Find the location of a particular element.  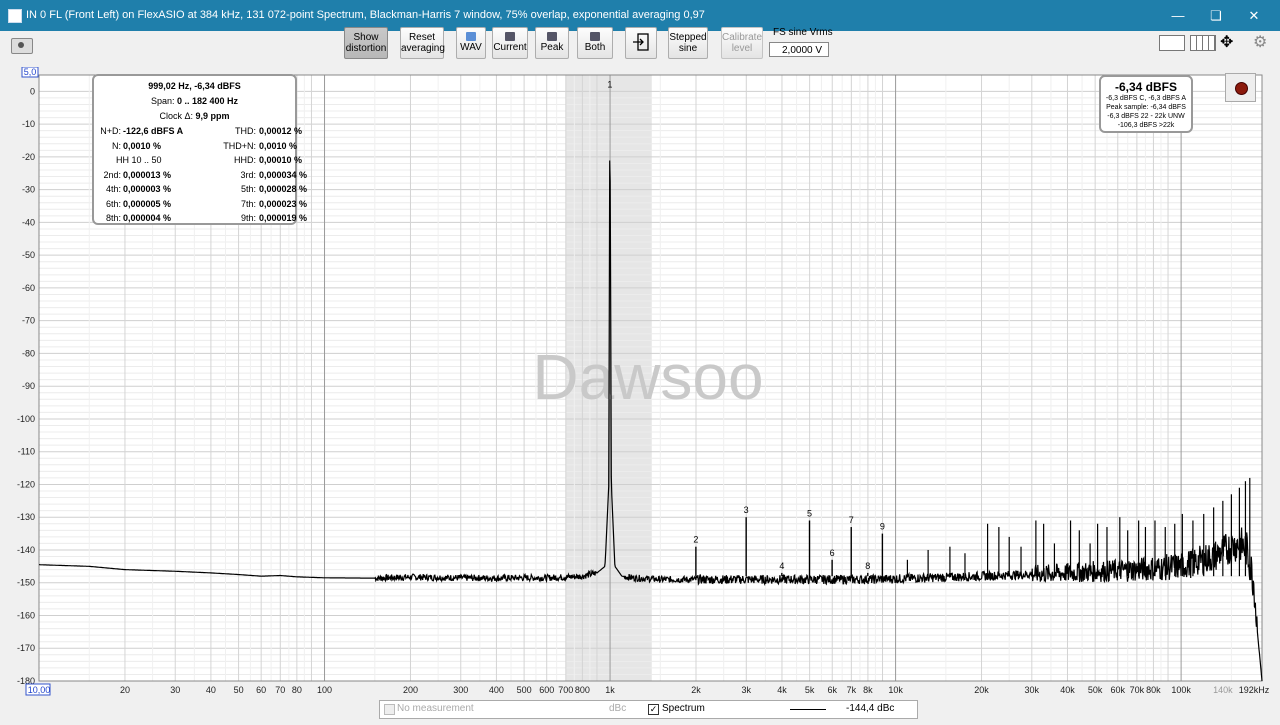

y-tick-label: -90 is located at coordinates (28, 386).